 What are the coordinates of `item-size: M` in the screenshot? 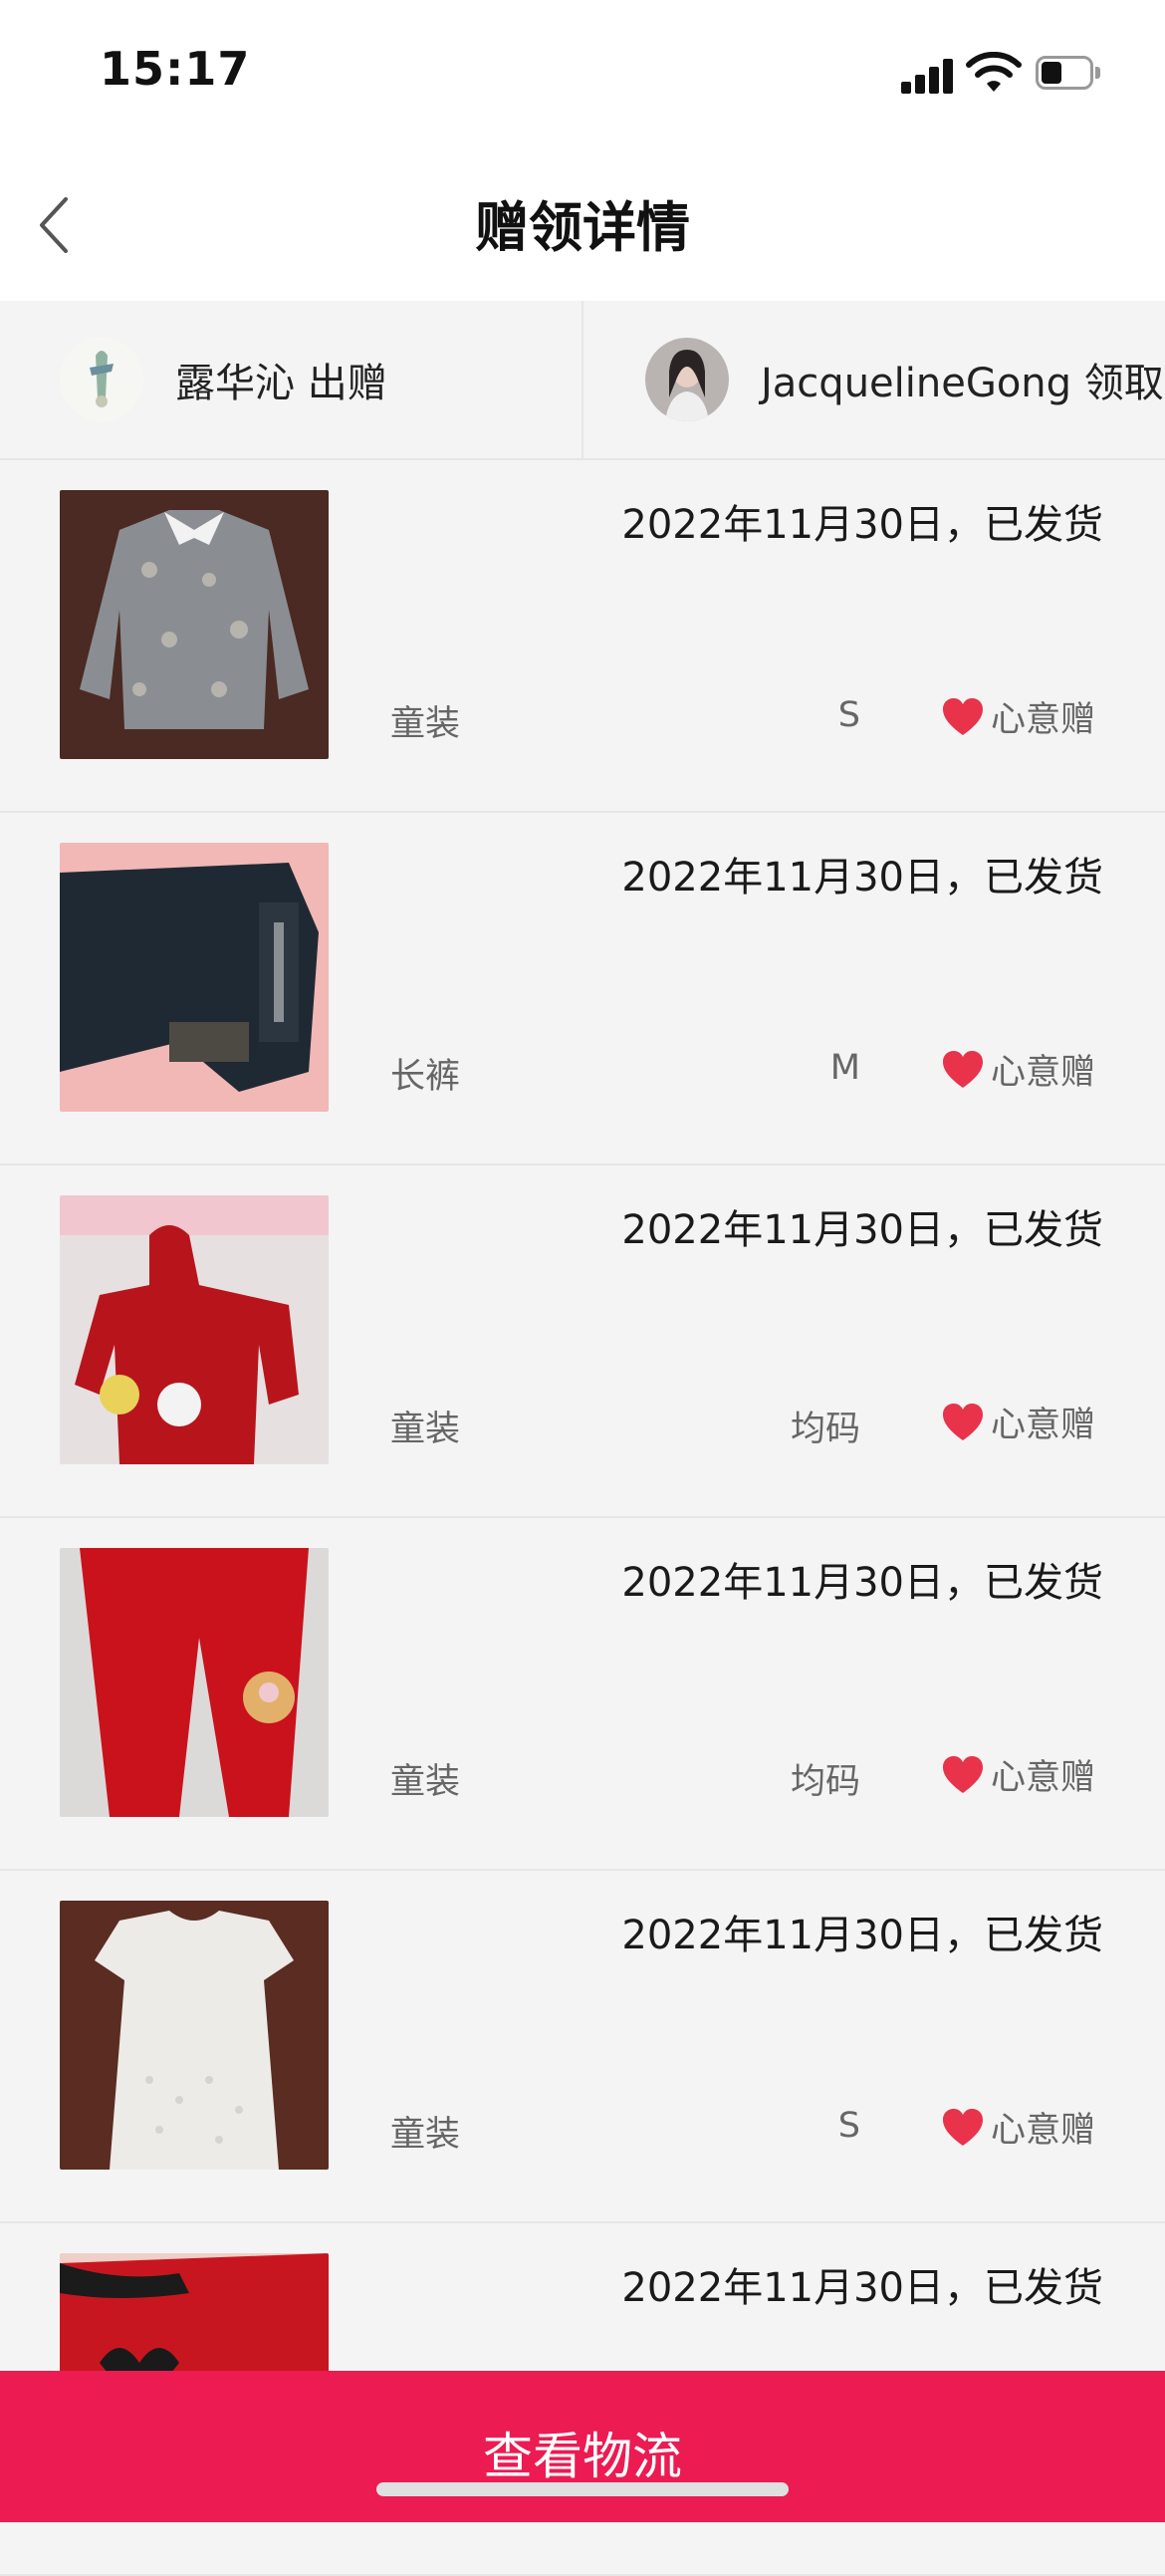 It's located at (845, 1068).